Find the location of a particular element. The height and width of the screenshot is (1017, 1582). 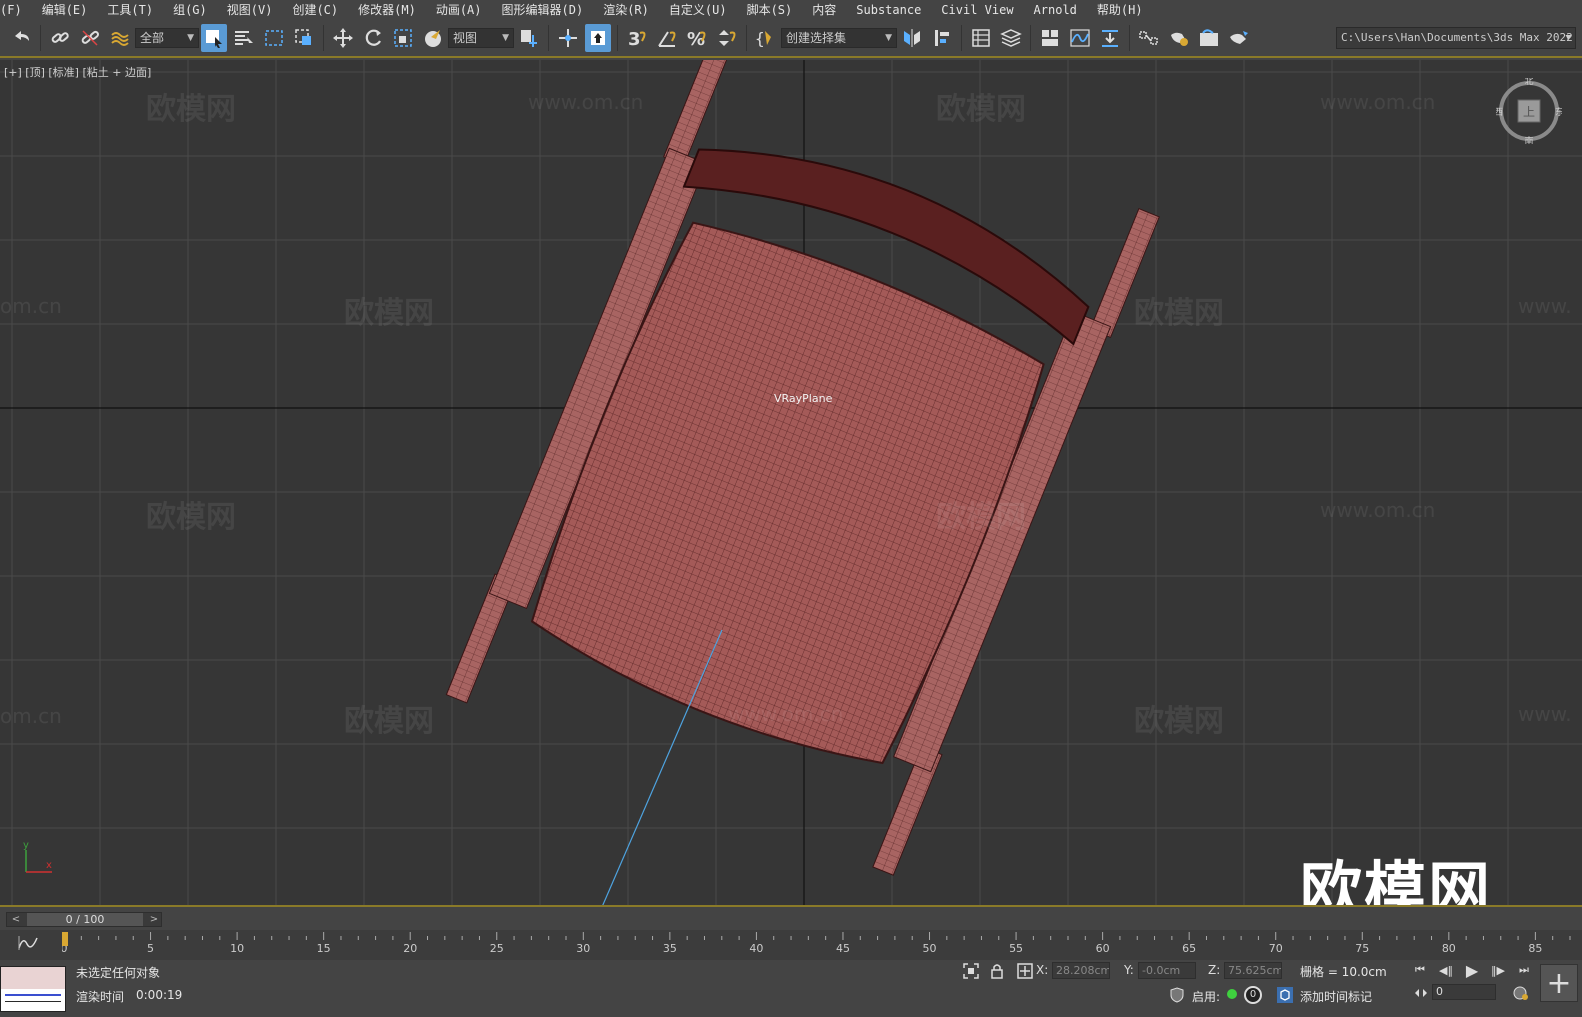

menu-item: Civil View is located at coordinates (977, 10).